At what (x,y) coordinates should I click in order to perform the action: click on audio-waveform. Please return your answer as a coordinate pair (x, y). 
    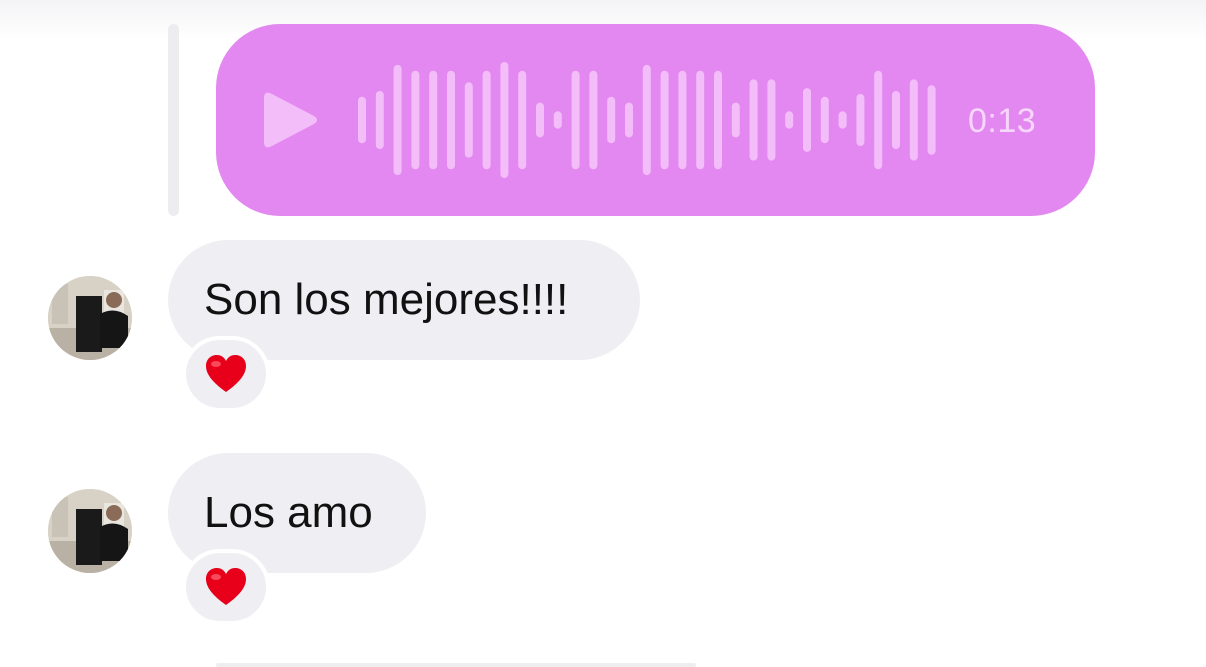
    Looking at the image, I should click on (648, 120).